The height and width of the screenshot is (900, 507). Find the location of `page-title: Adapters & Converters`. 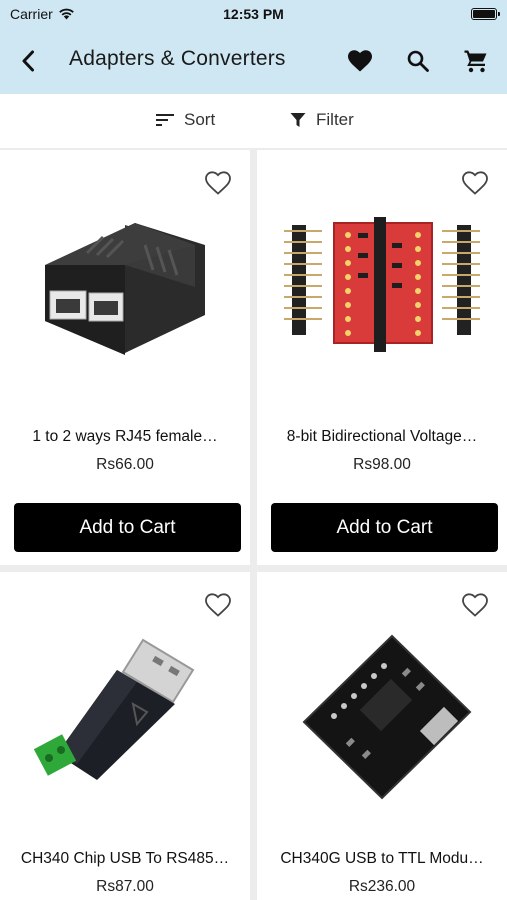

page-title: Adapters & Converters is located at coordinates (177, 58).